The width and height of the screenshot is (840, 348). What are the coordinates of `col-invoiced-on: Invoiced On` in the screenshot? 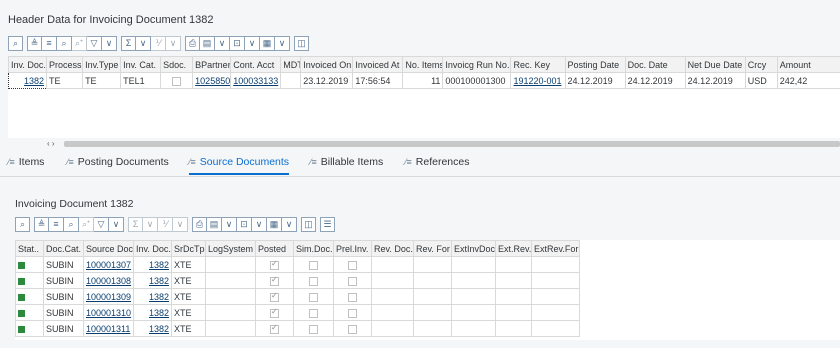 It's located at (327, 64).